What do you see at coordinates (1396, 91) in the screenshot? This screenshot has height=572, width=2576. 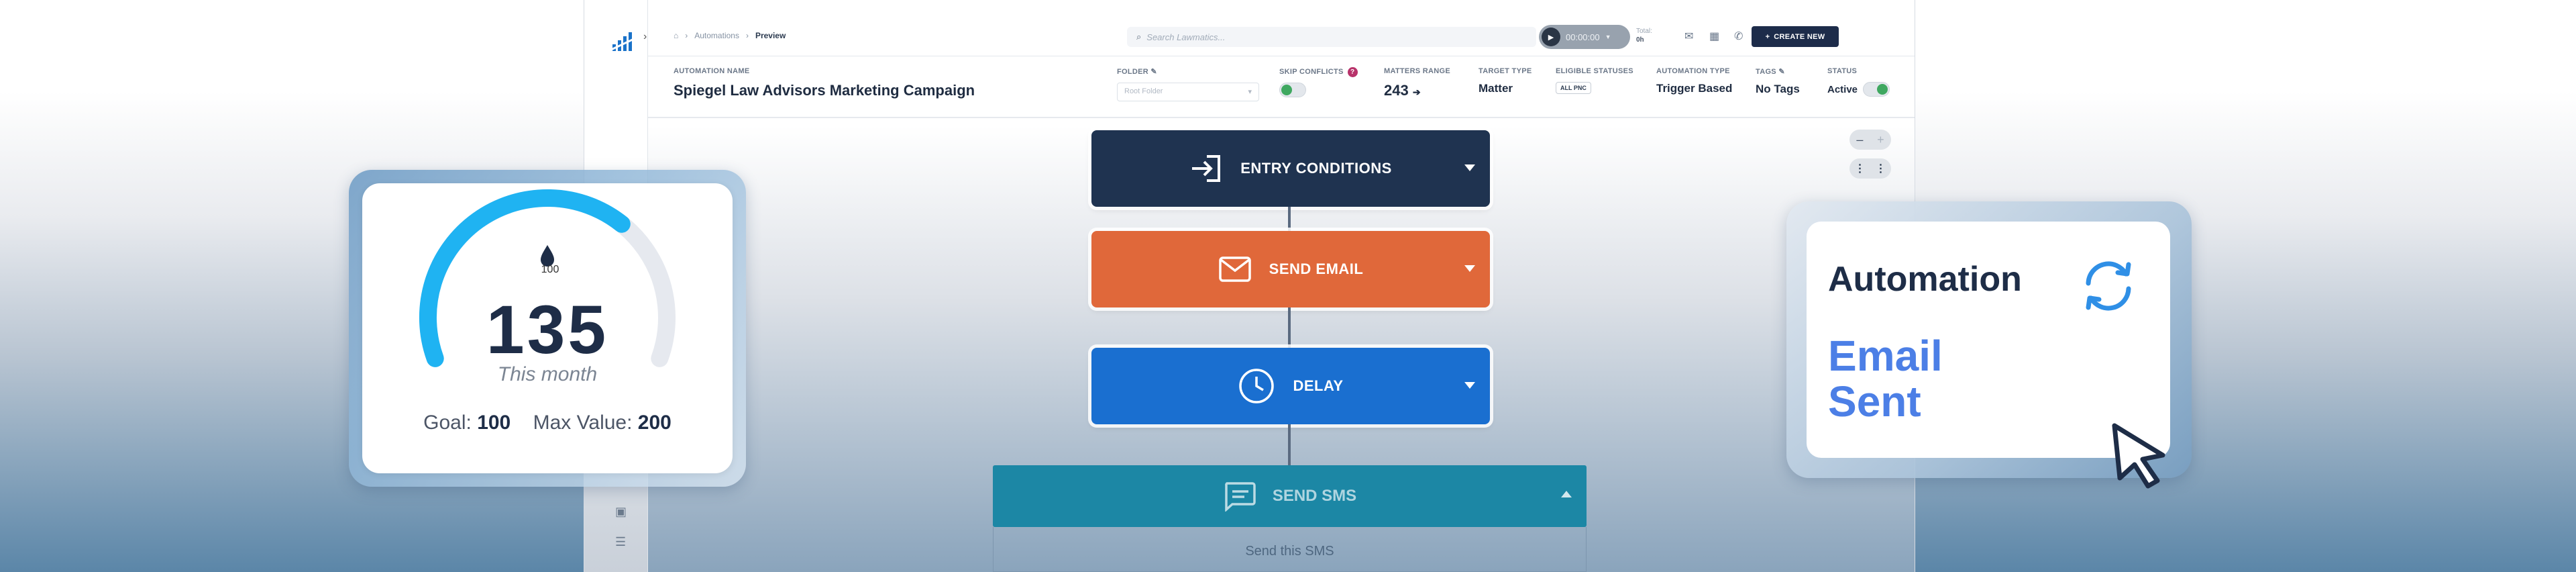 I see `matters-range-value: 243` at bounding box center [1396, 91].